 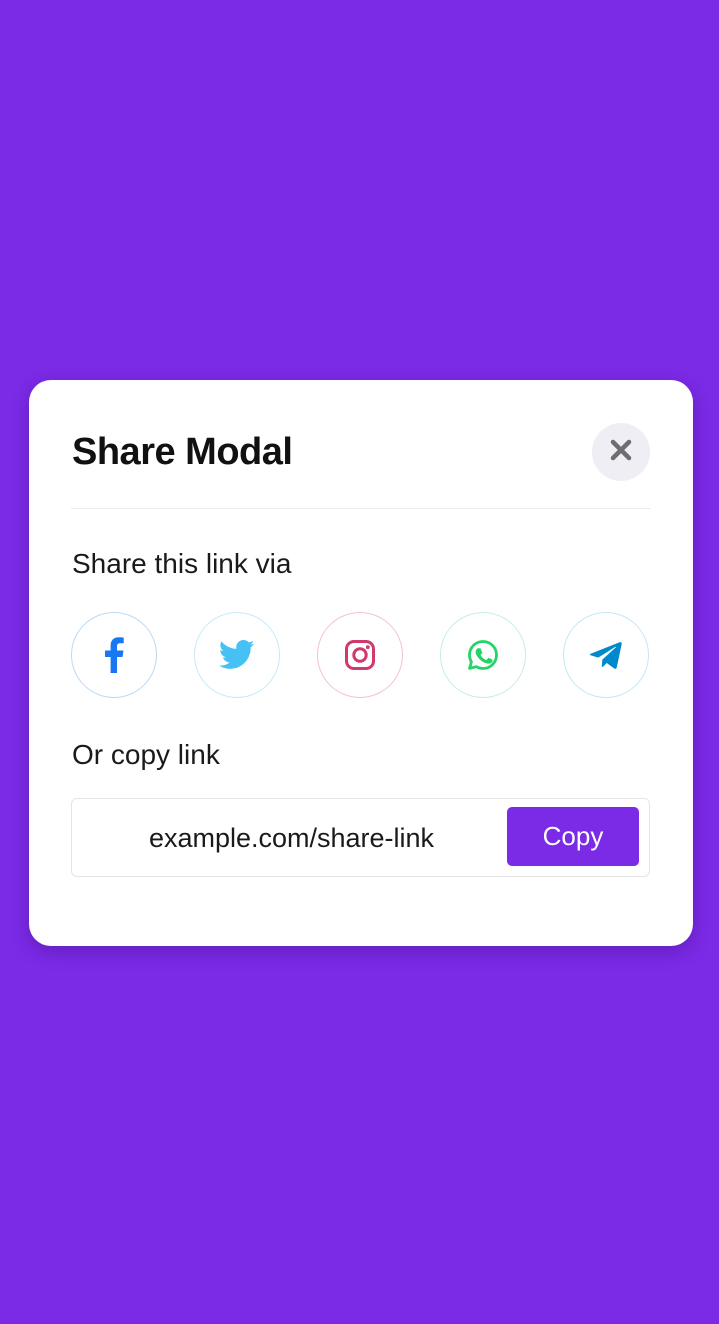 What do you see at coordinates (291, 838) in the screenshot?
I see `share-link-input` at bounding box center [291, 838].